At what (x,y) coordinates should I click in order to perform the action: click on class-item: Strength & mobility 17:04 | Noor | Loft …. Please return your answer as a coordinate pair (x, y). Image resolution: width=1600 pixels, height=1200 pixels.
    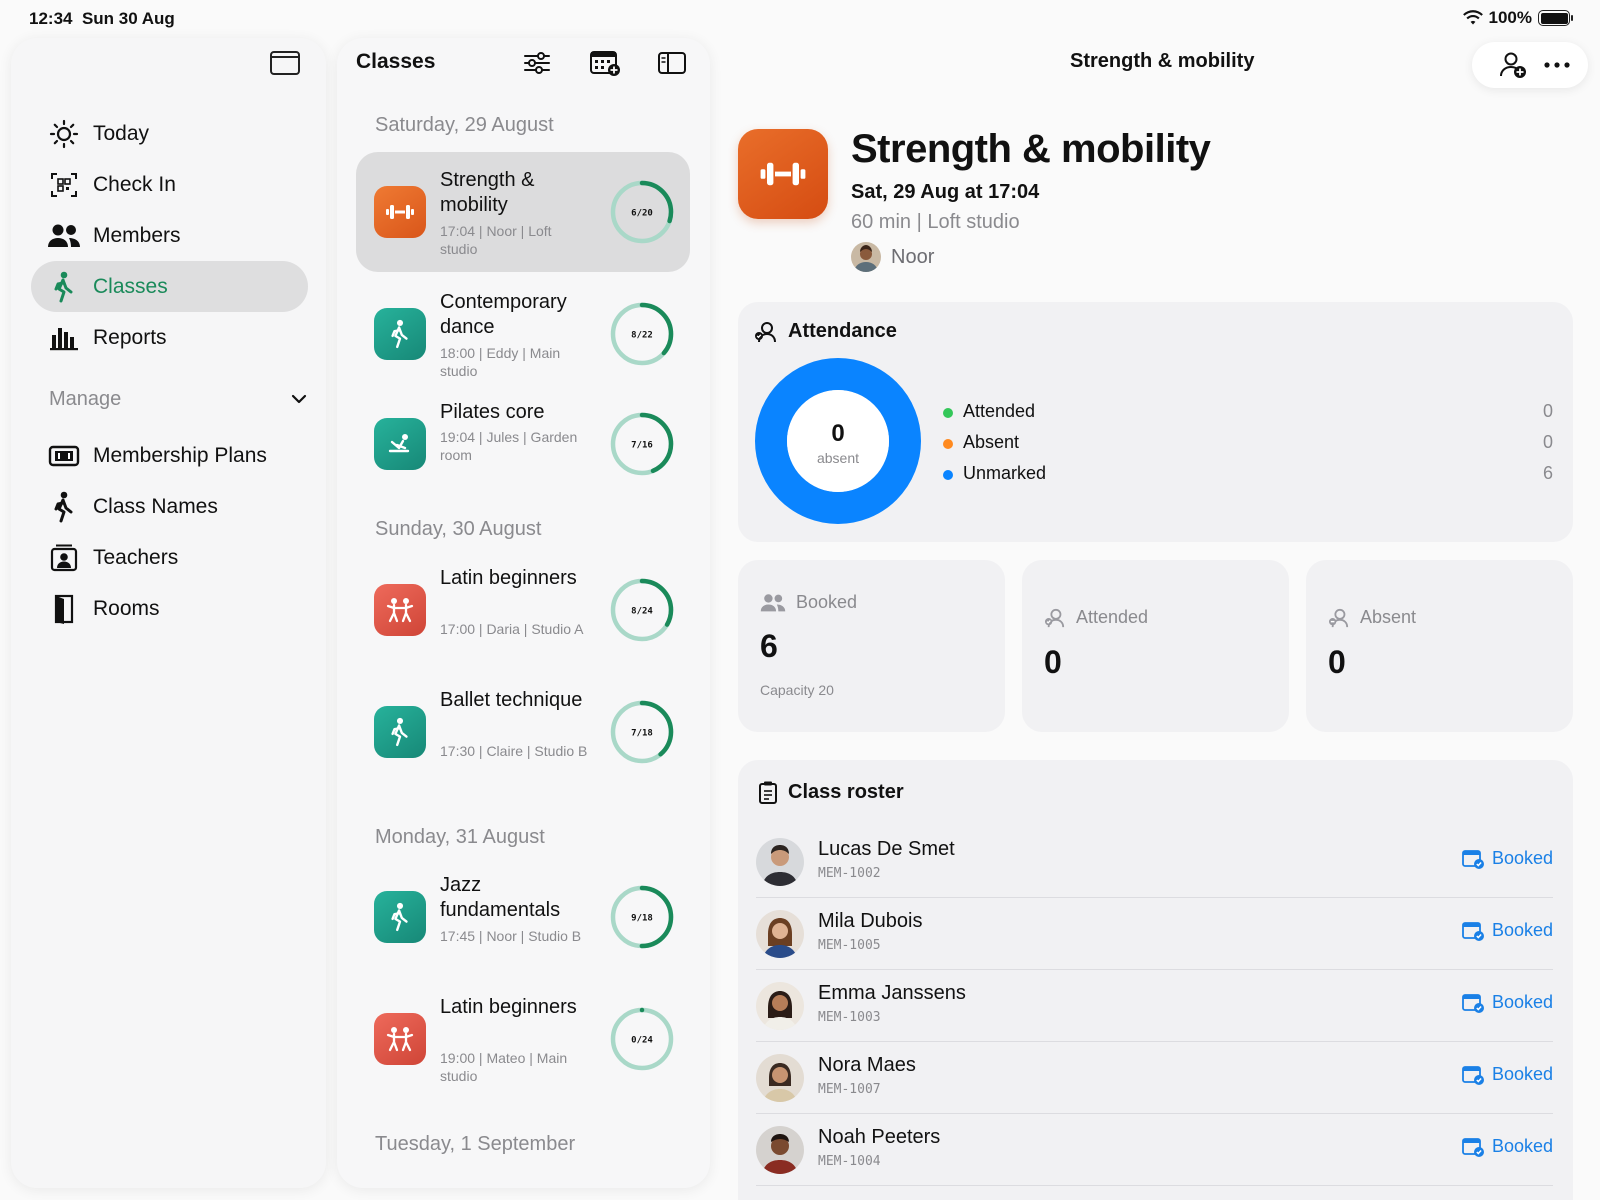
    Looking at the image, I should click on (523, 212).